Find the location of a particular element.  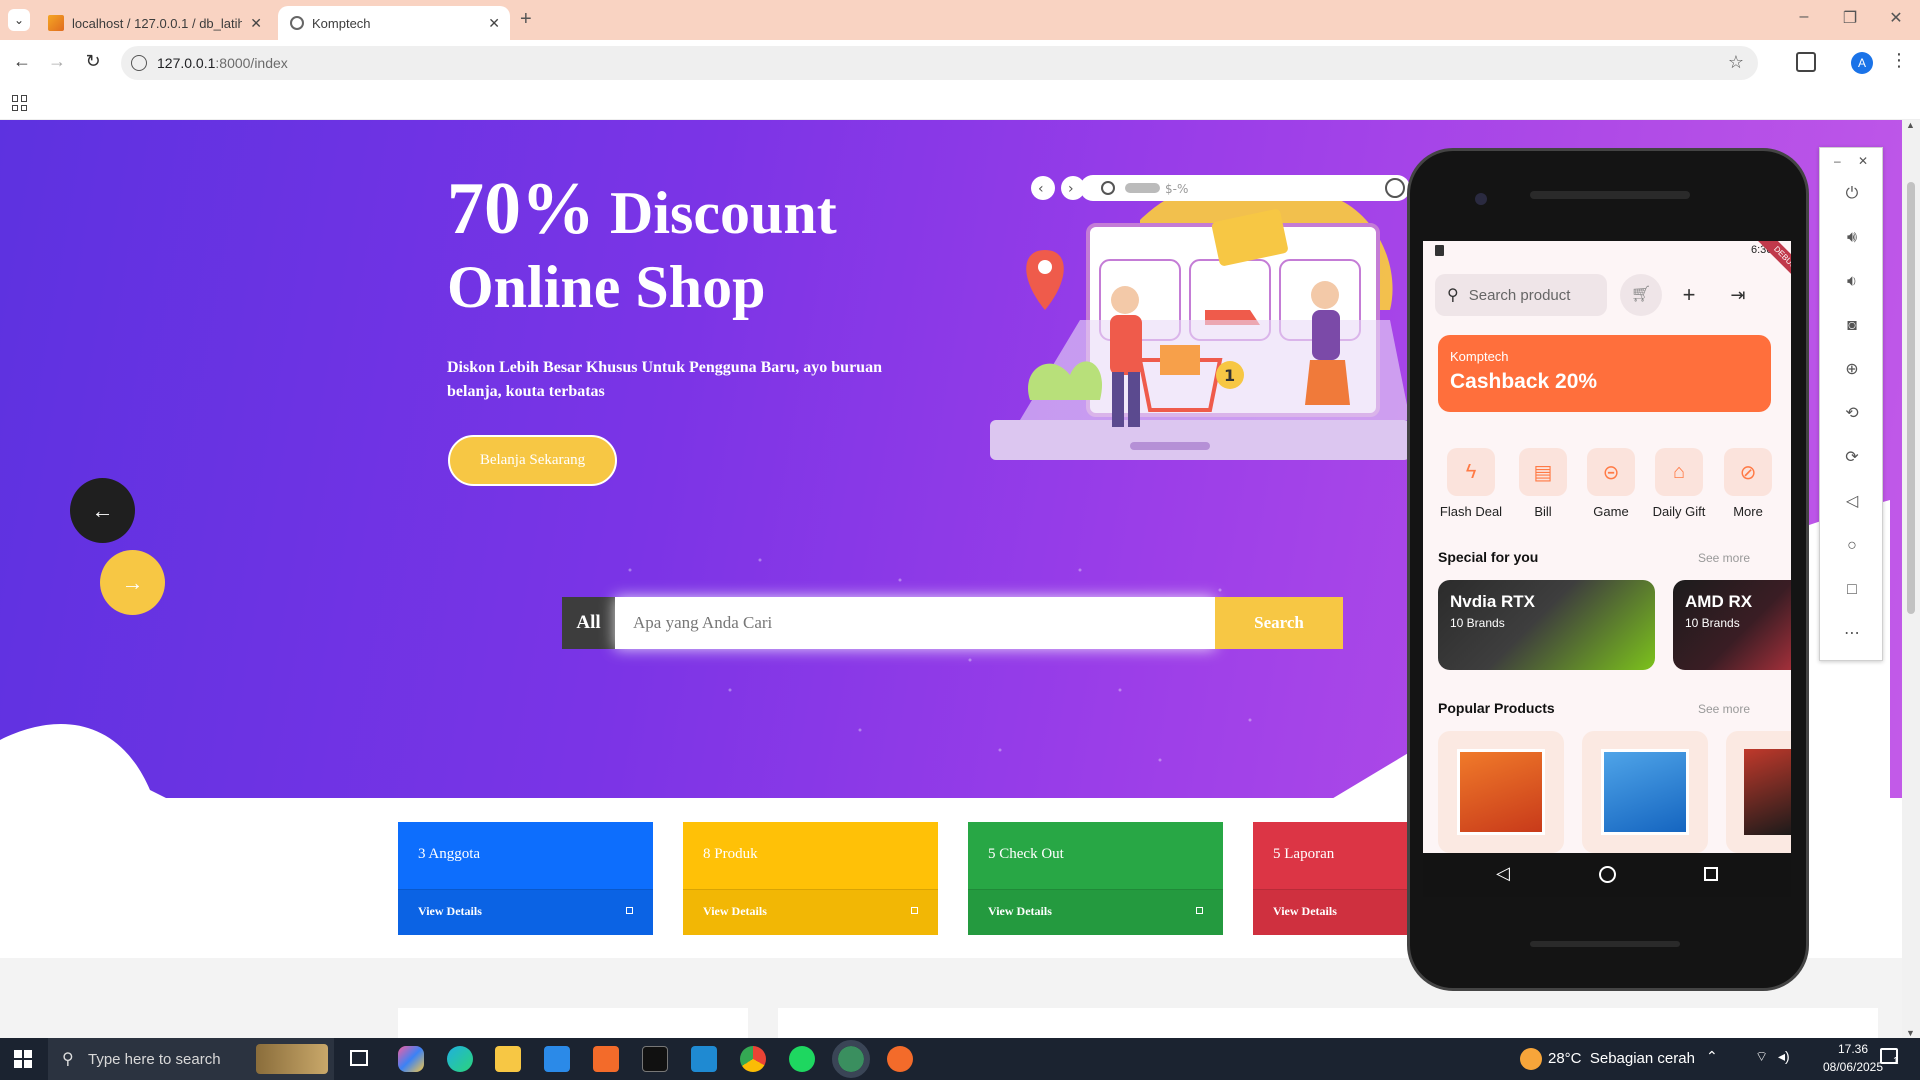

search-category-select: All is located at coordinates (588, 623).